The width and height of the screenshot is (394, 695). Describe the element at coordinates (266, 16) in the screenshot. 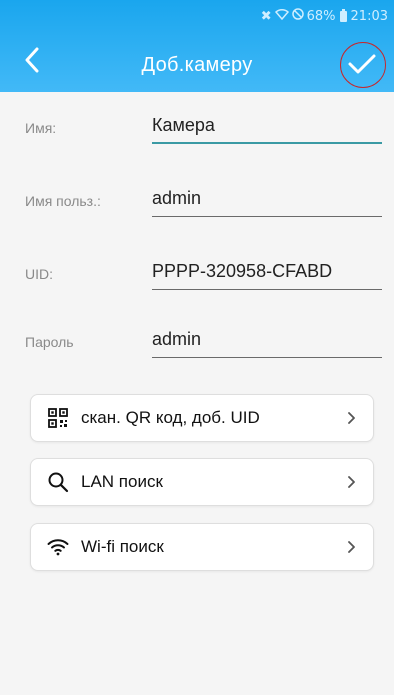

I see `mute-icon: ✖` at that location.